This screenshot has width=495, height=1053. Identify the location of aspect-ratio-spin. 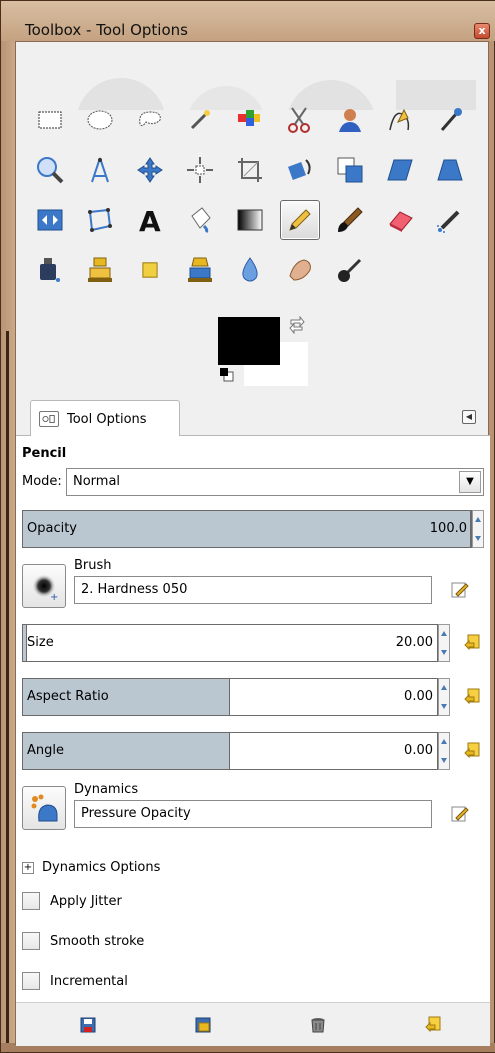
(444, 697).